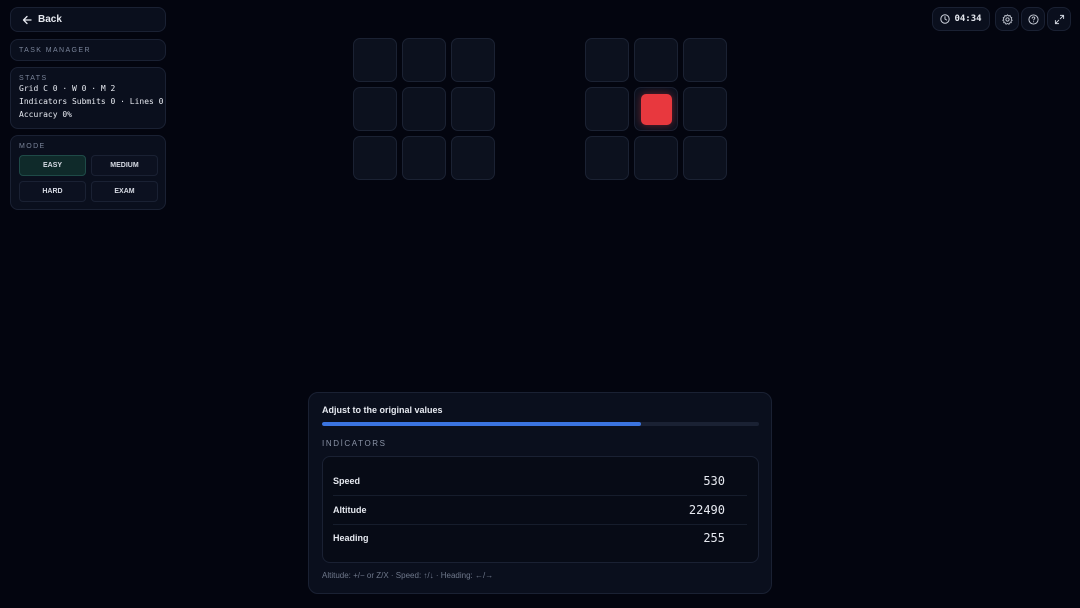  What do you see at coordinates (88, 172) in the screenshot?
I see `mode-panel: MODE EASY MEDIUM HARD EXAM` at bounding box center [88, 172].